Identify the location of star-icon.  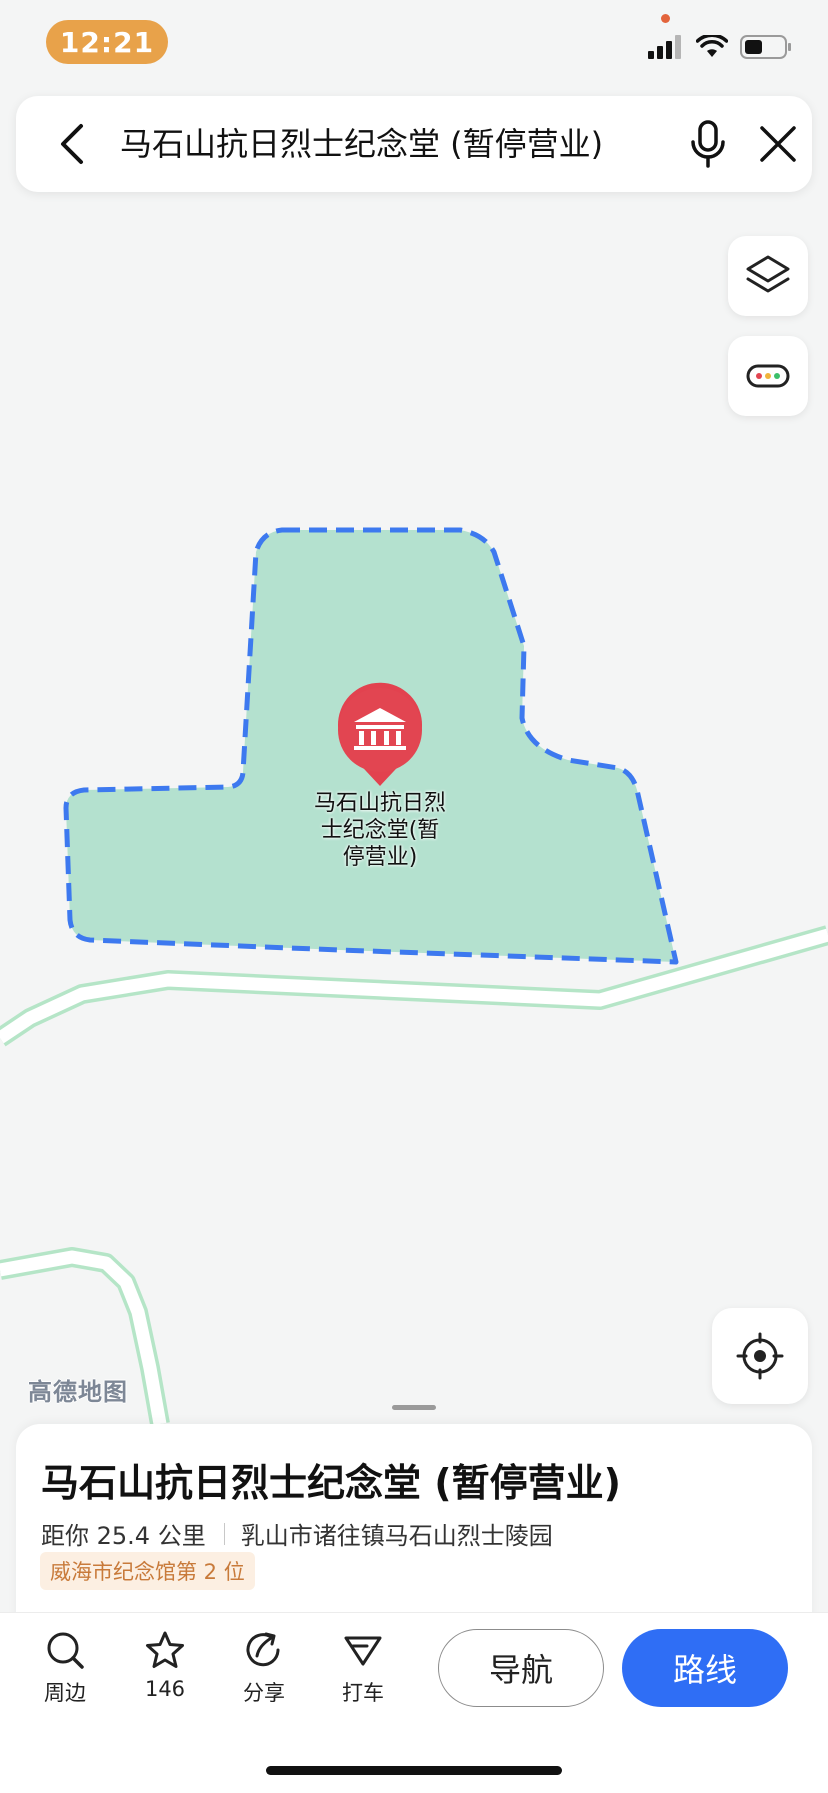
(165, 1649).